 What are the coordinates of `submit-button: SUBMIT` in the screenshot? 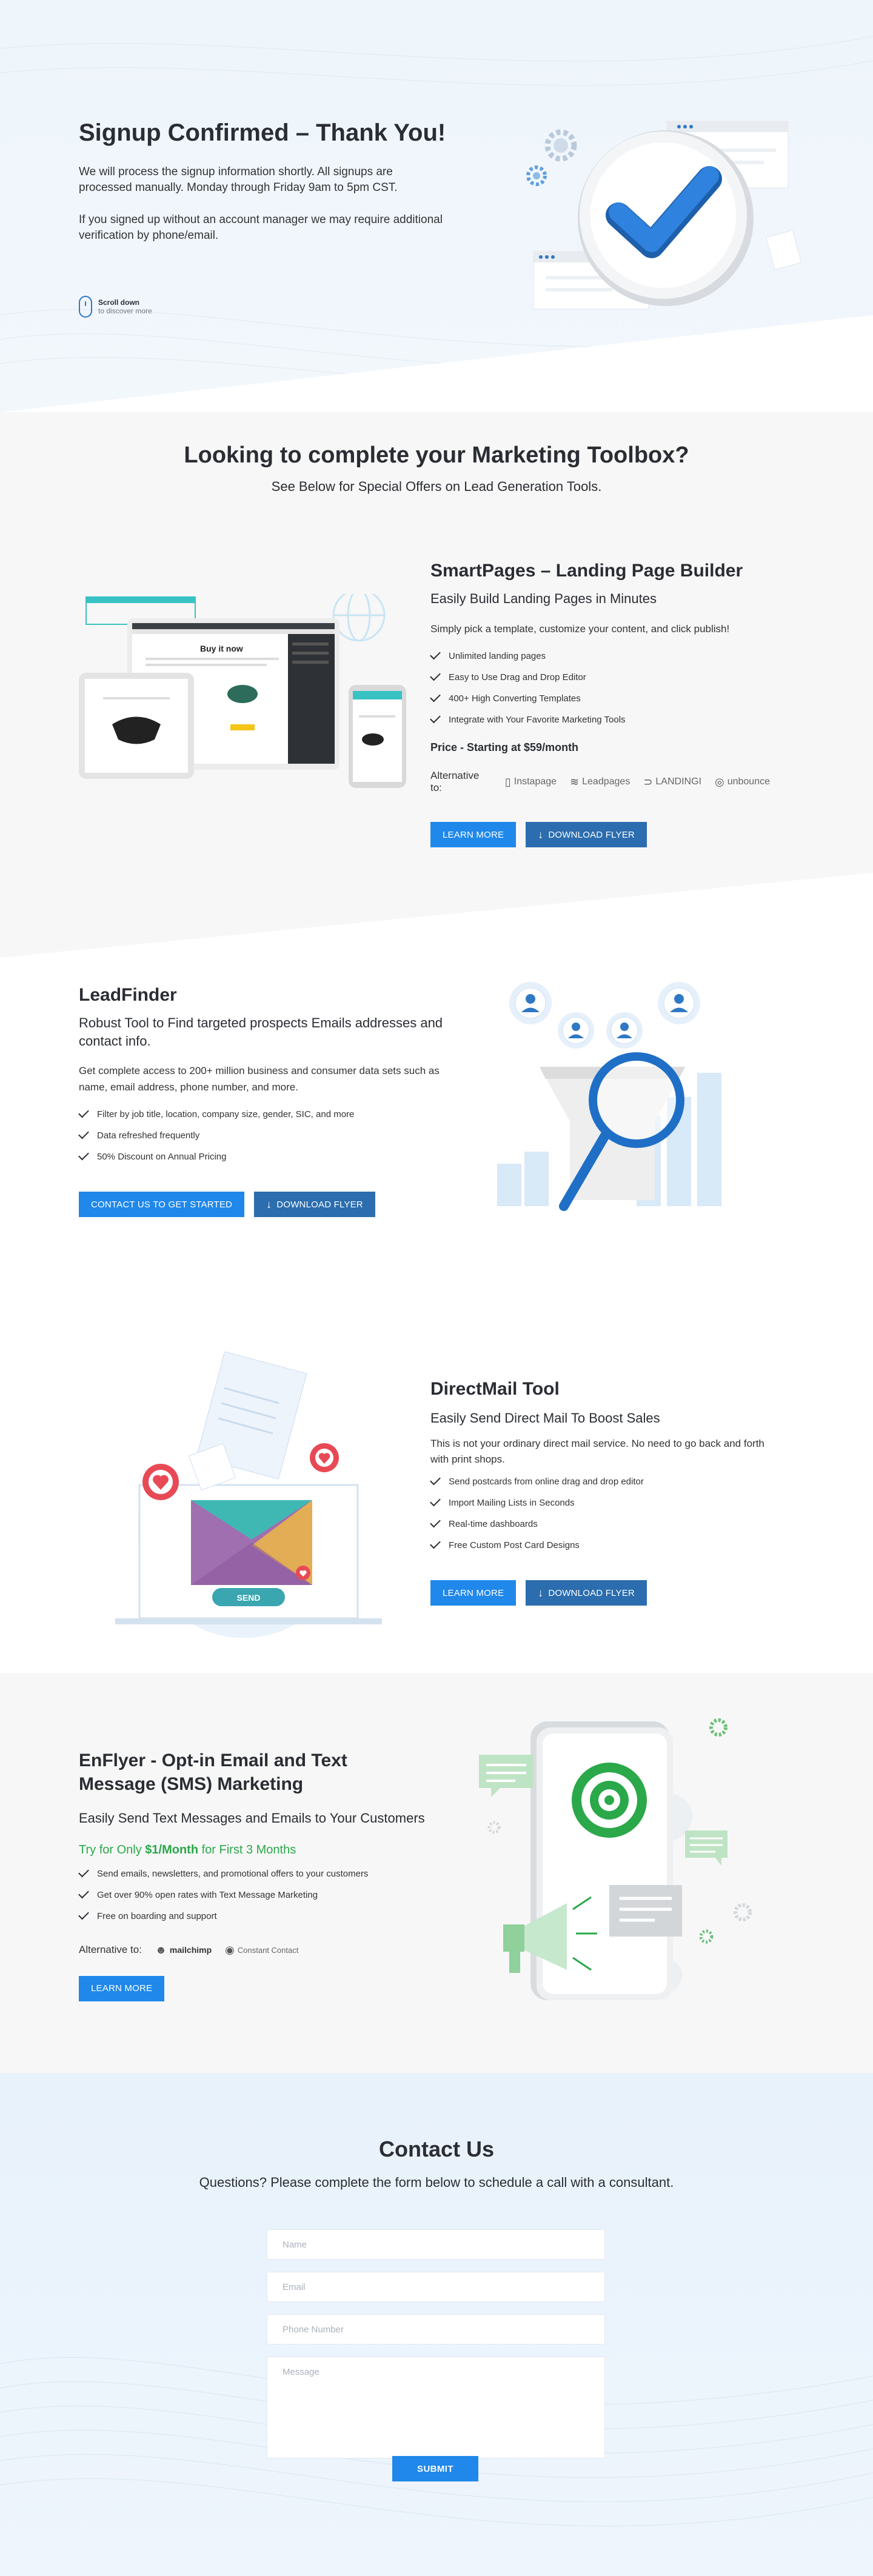 It's located at (435, 2469).